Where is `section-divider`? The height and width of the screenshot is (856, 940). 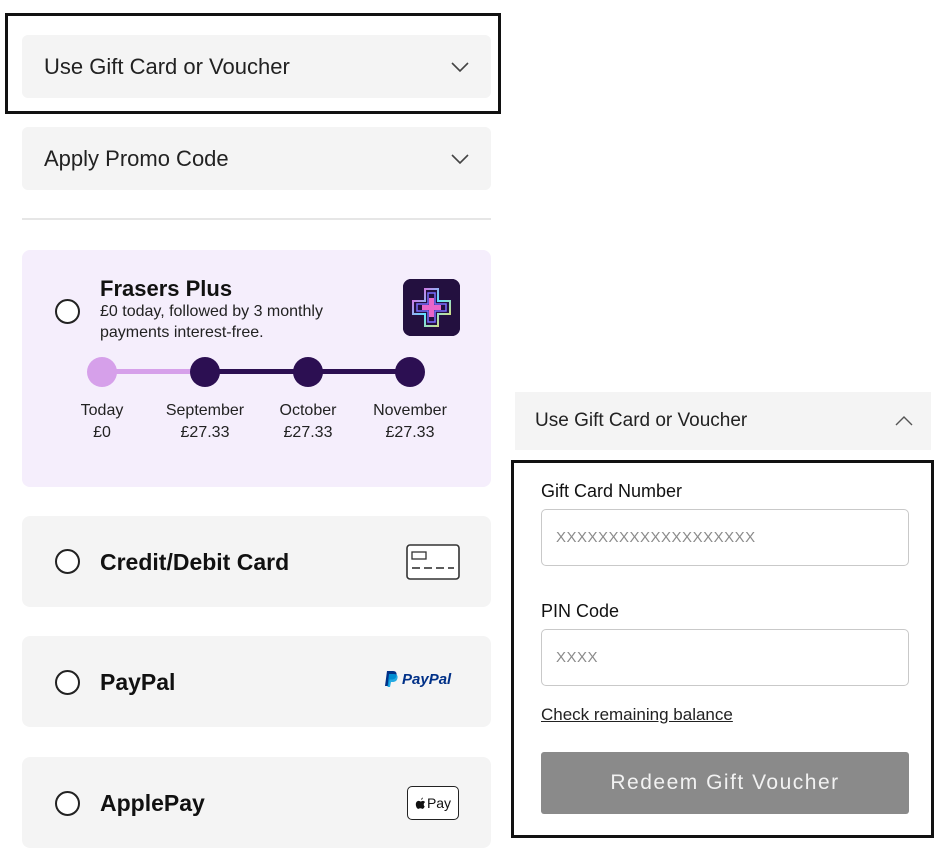
section-divider is located at coordinates (256, 219).